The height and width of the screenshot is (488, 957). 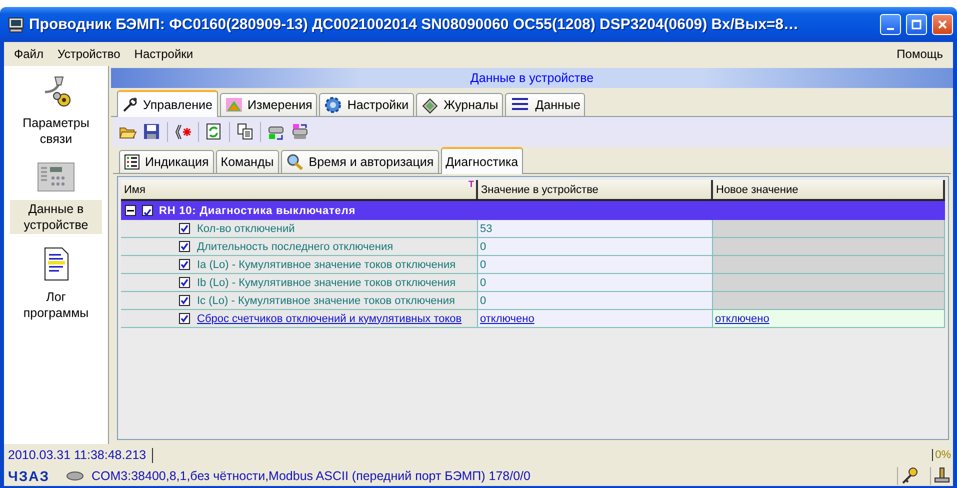 What do you see at coordinates (326, 300) in the screenshot?
I see `parameter-name: Ic (Lo) - Кумулятивное значение токов отключения` at bounding box center [326, 300].